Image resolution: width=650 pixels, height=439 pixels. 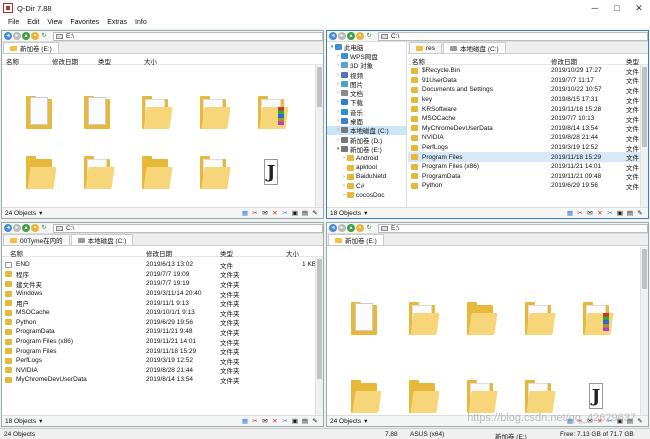 I want to click on tab-folder: 00Tyme在内的, so click(x=36, y=239).